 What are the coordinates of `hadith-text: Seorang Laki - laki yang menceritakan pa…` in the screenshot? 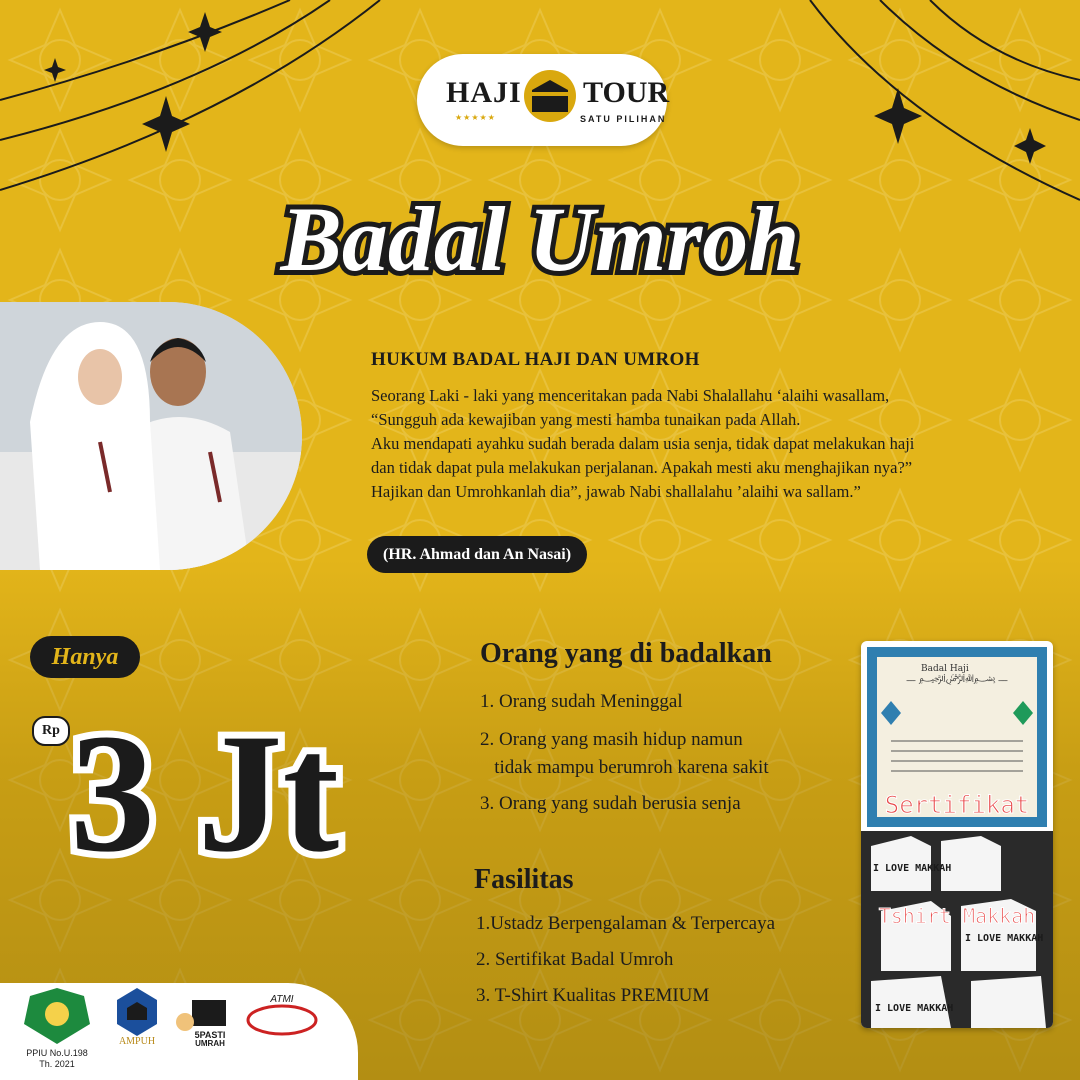 It's located at (643, 443).